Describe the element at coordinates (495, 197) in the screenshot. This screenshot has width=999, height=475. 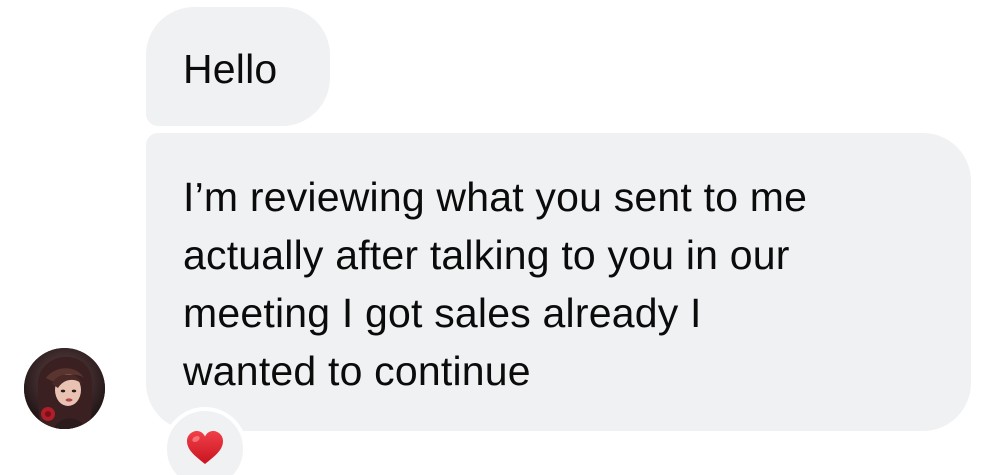
I see `message-text-line: I’m reviewing what you sent to me` at that location.